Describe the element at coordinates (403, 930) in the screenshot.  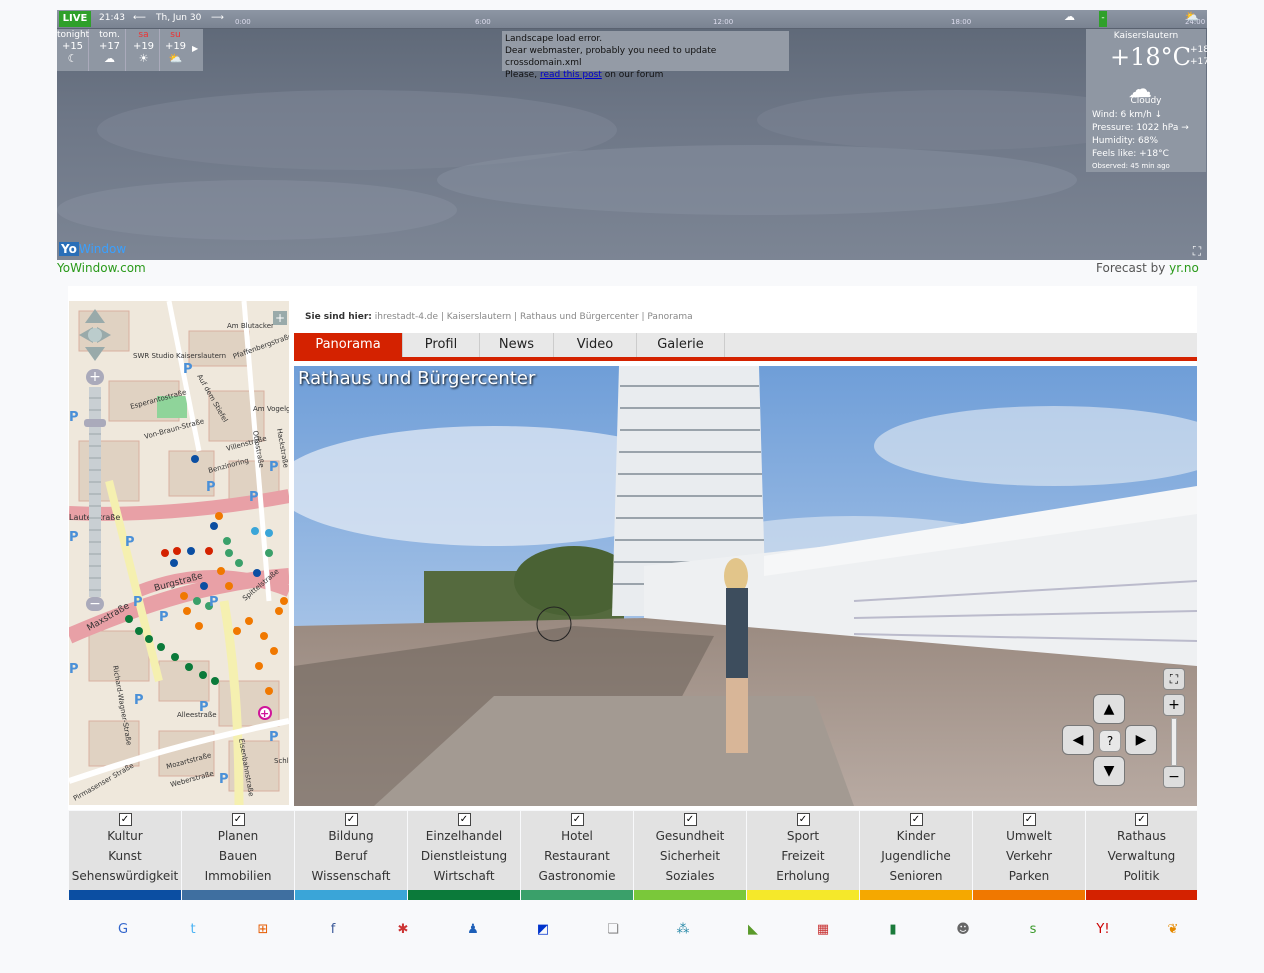
I see `yigg-icon: ✱` at that location.